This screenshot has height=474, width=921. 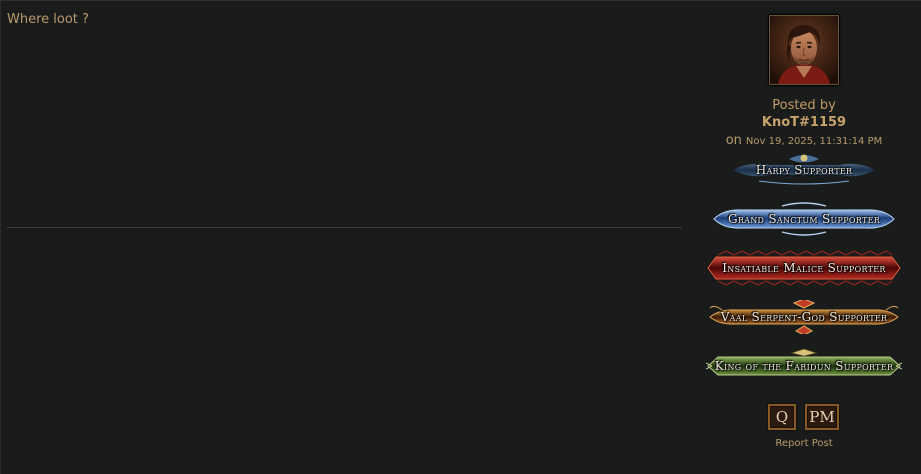 I want to click on badge-grand-sanctum-label: Grand Sanctum Supporter, so click(x=804, y=219).